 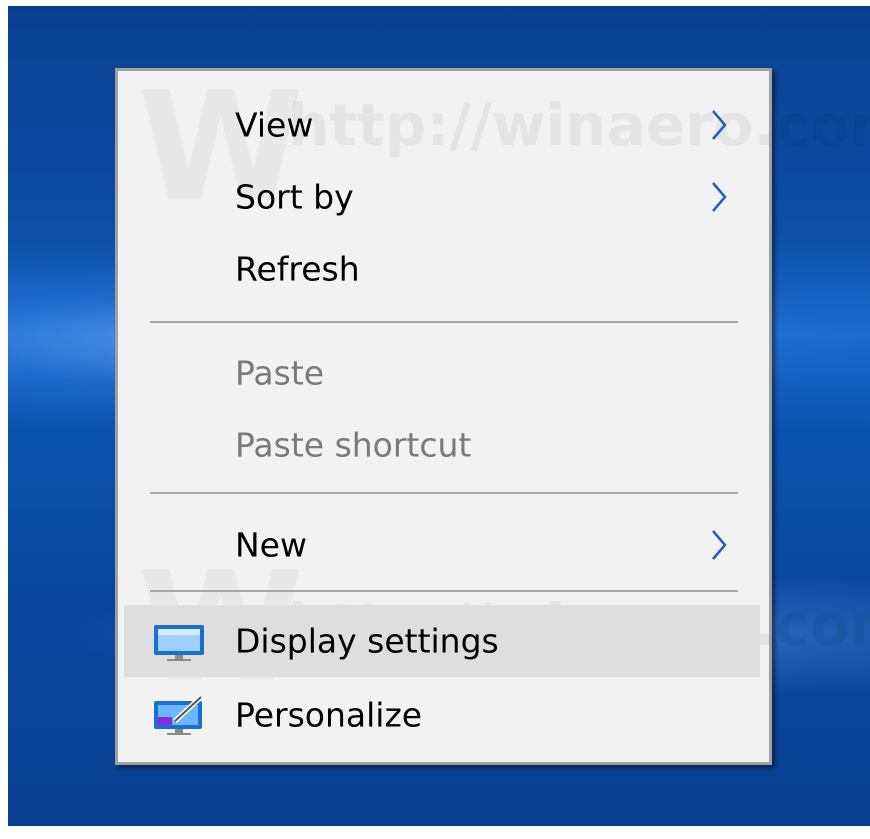 I want to click on menu-item-refresh: Refresh, so click(x=442, y=269).